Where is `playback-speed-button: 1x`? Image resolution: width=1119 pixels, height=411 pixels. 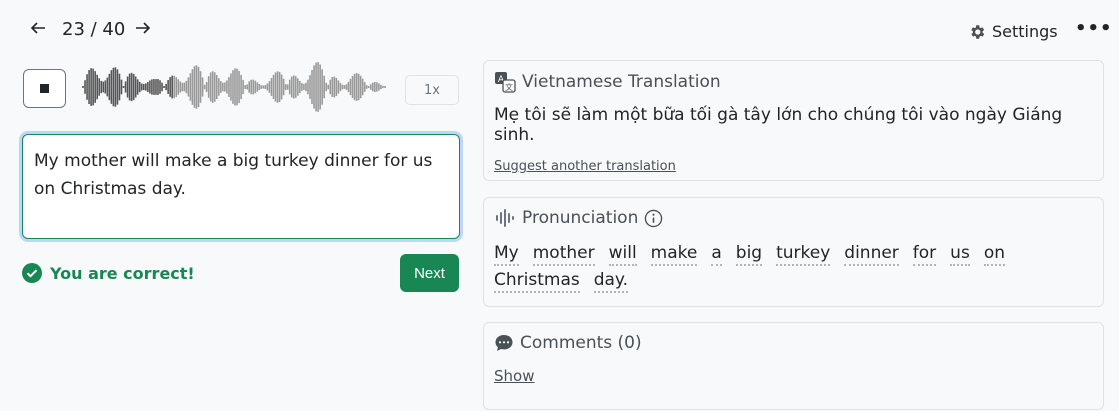
playback-speed-button: 1x is located at coordinates (432, 90).